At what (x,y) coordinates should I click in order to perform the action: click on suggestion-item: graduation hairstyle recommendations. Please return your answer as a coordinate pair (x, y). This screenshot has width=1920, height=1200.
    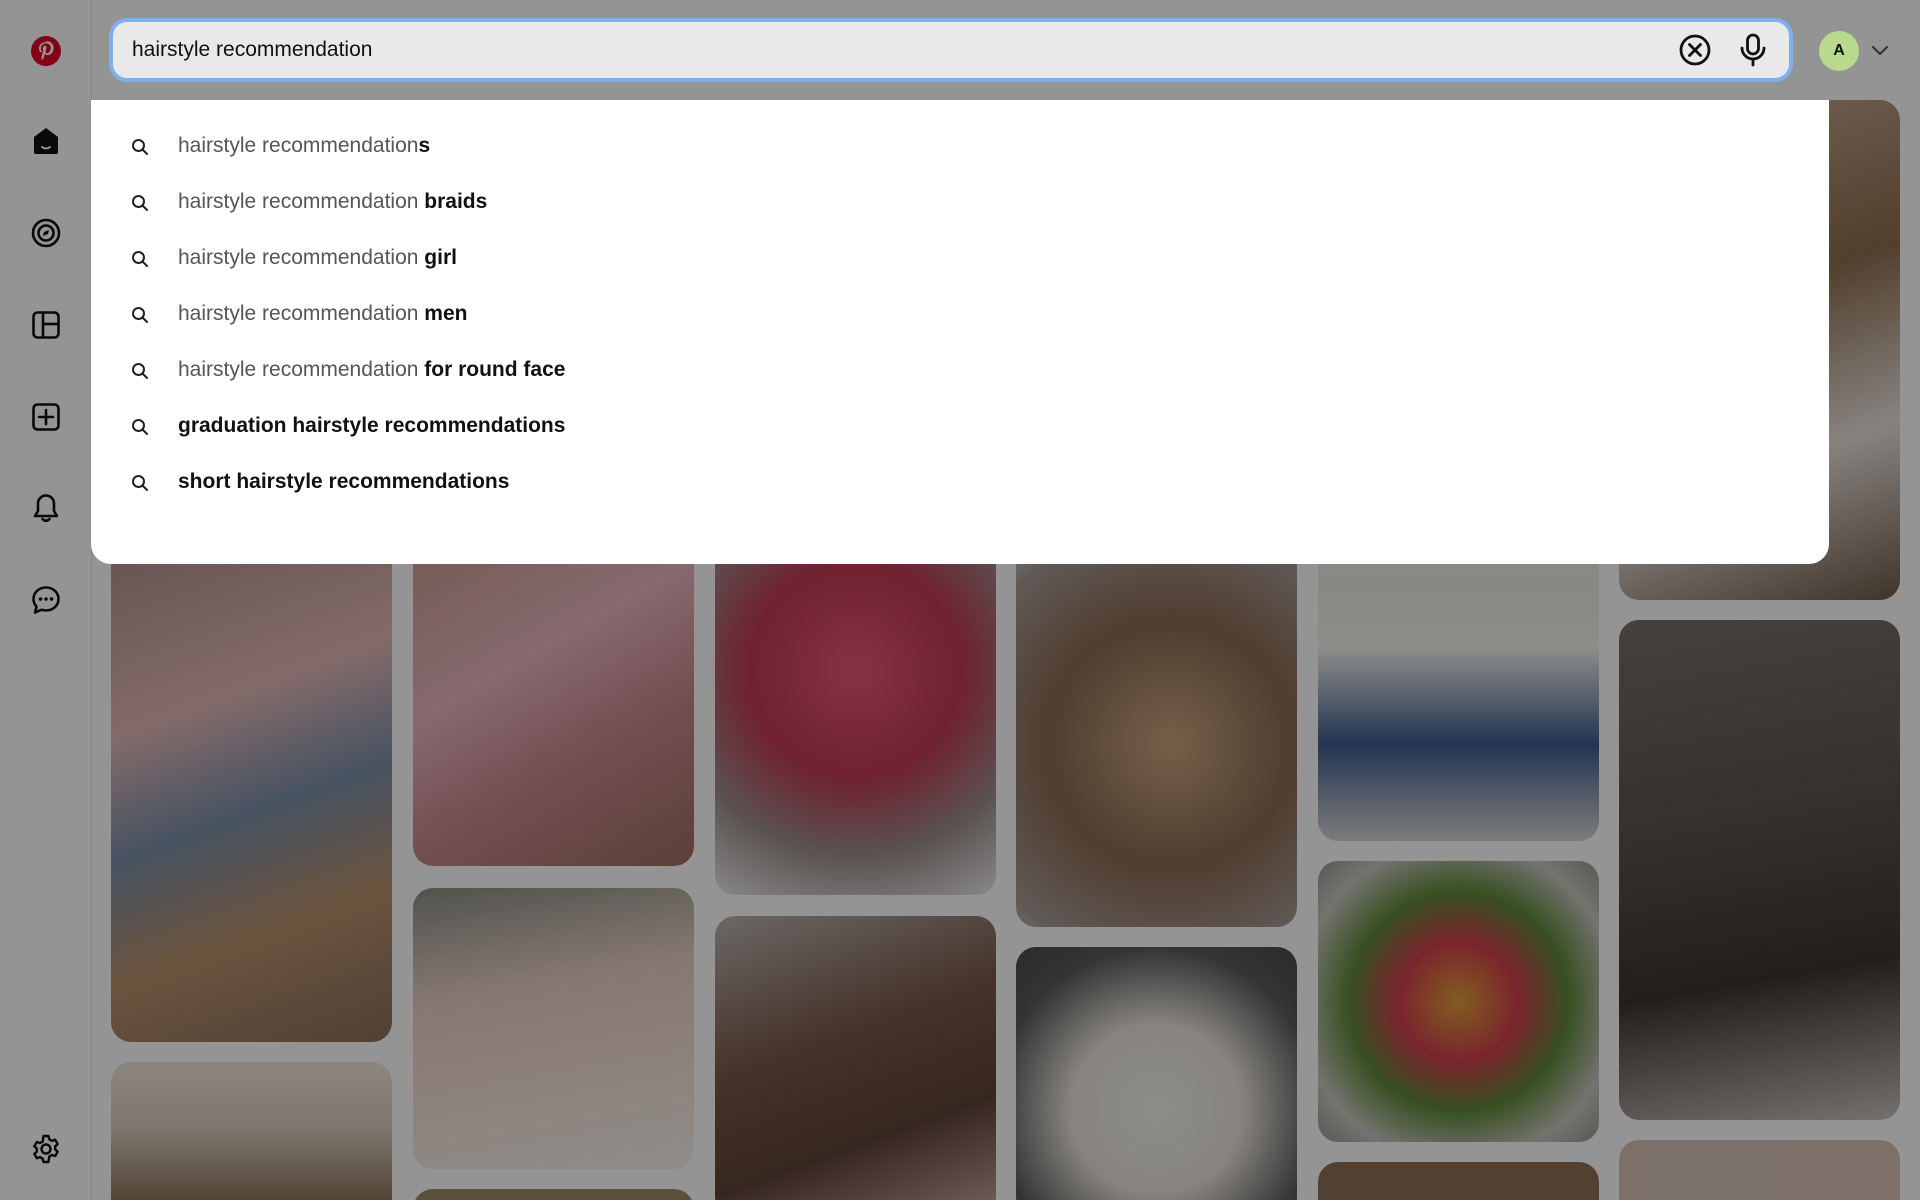
    Looking at the image, I should click on (960, 426).